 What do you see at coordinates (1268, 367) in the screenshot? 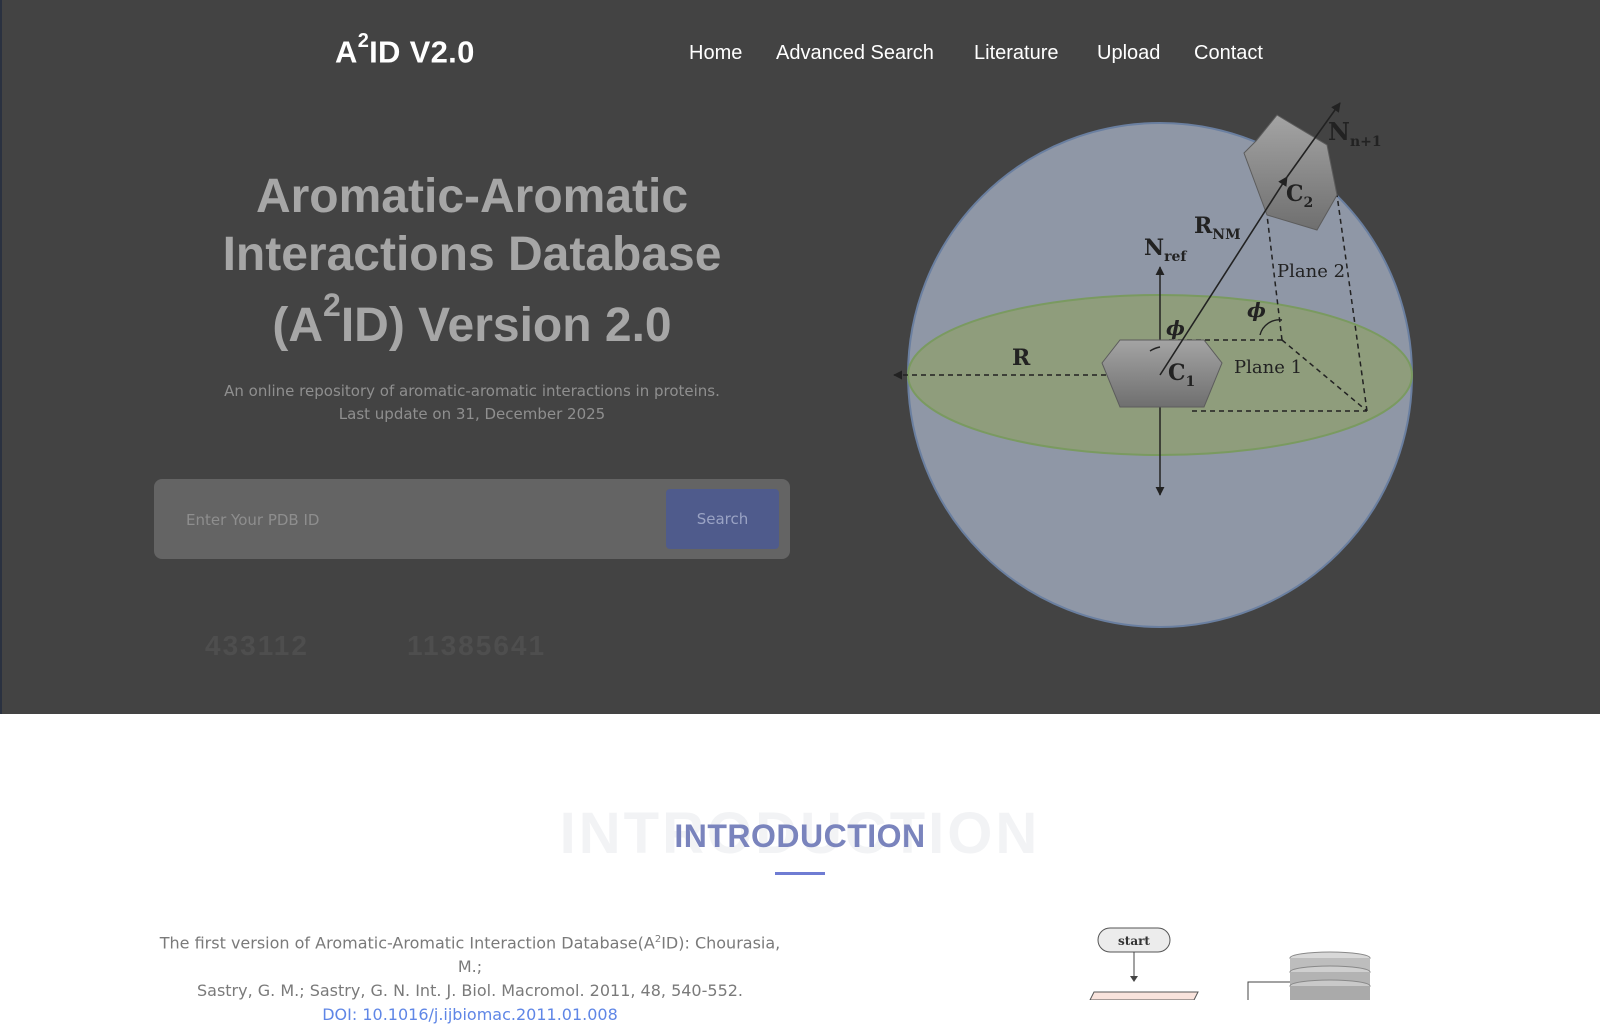
I see `label-plane-1: Plane 1` at bounding box center [1268, 367].